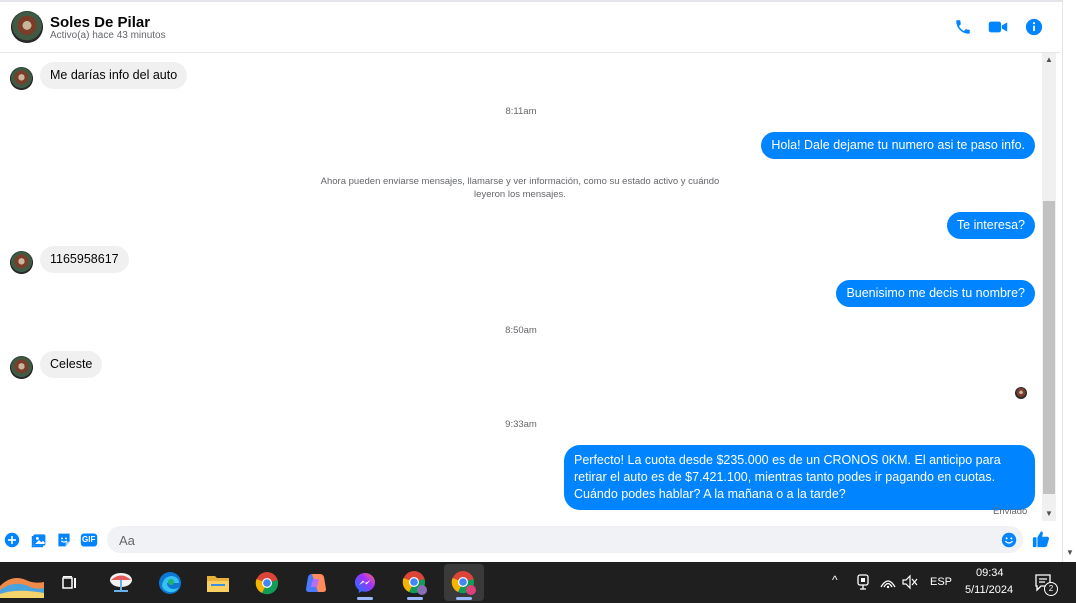 The width and height of the screenshot is (1076, 603). I want to click on edge-icon, so click(170, 582).